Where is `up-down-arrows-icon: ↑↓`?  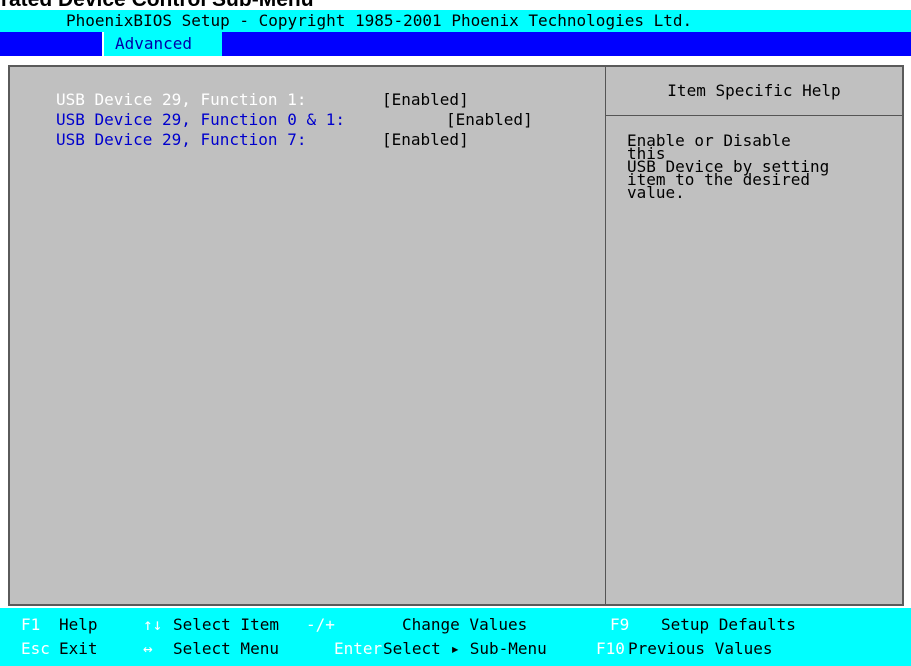
up-down-arrows-icon: ↑↓ is located at coordinates (153, 624).